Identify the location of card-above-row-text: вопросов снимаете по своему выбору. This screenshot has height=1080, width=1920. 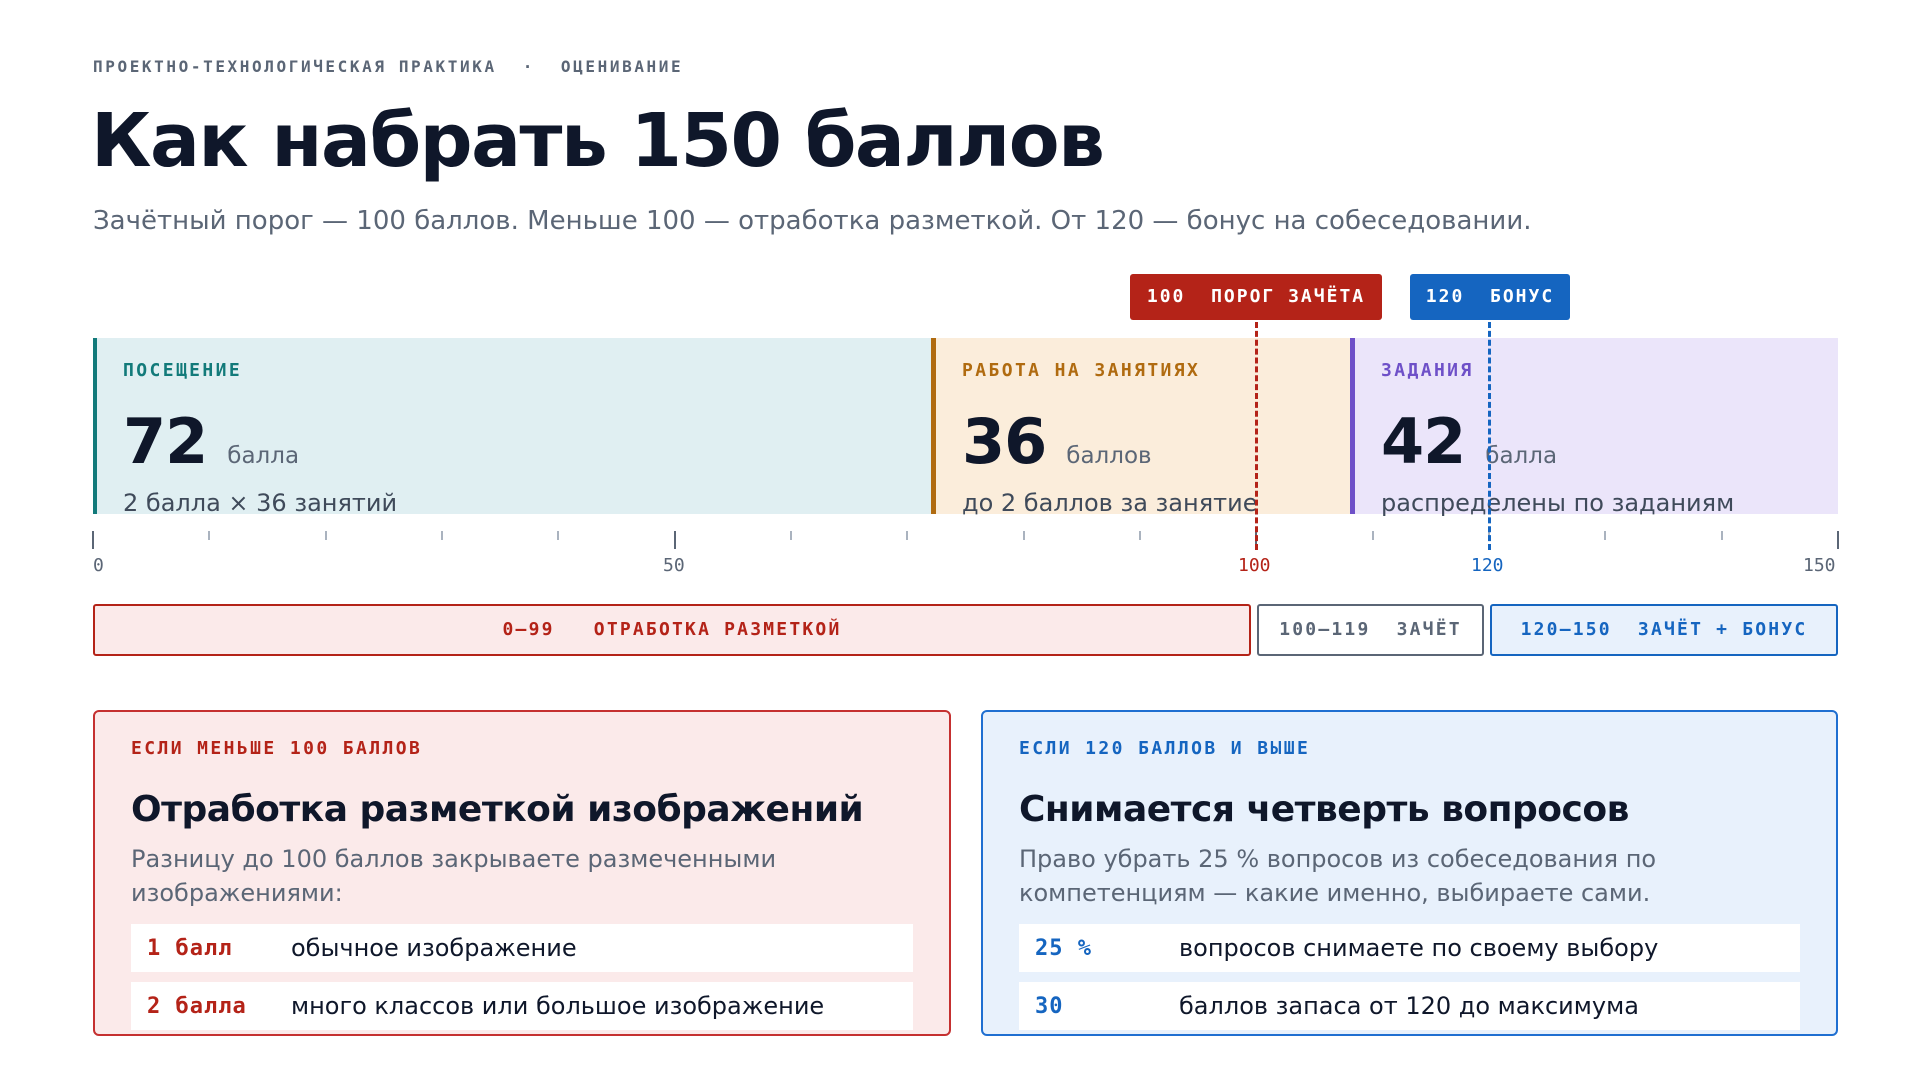
(1419, 948).